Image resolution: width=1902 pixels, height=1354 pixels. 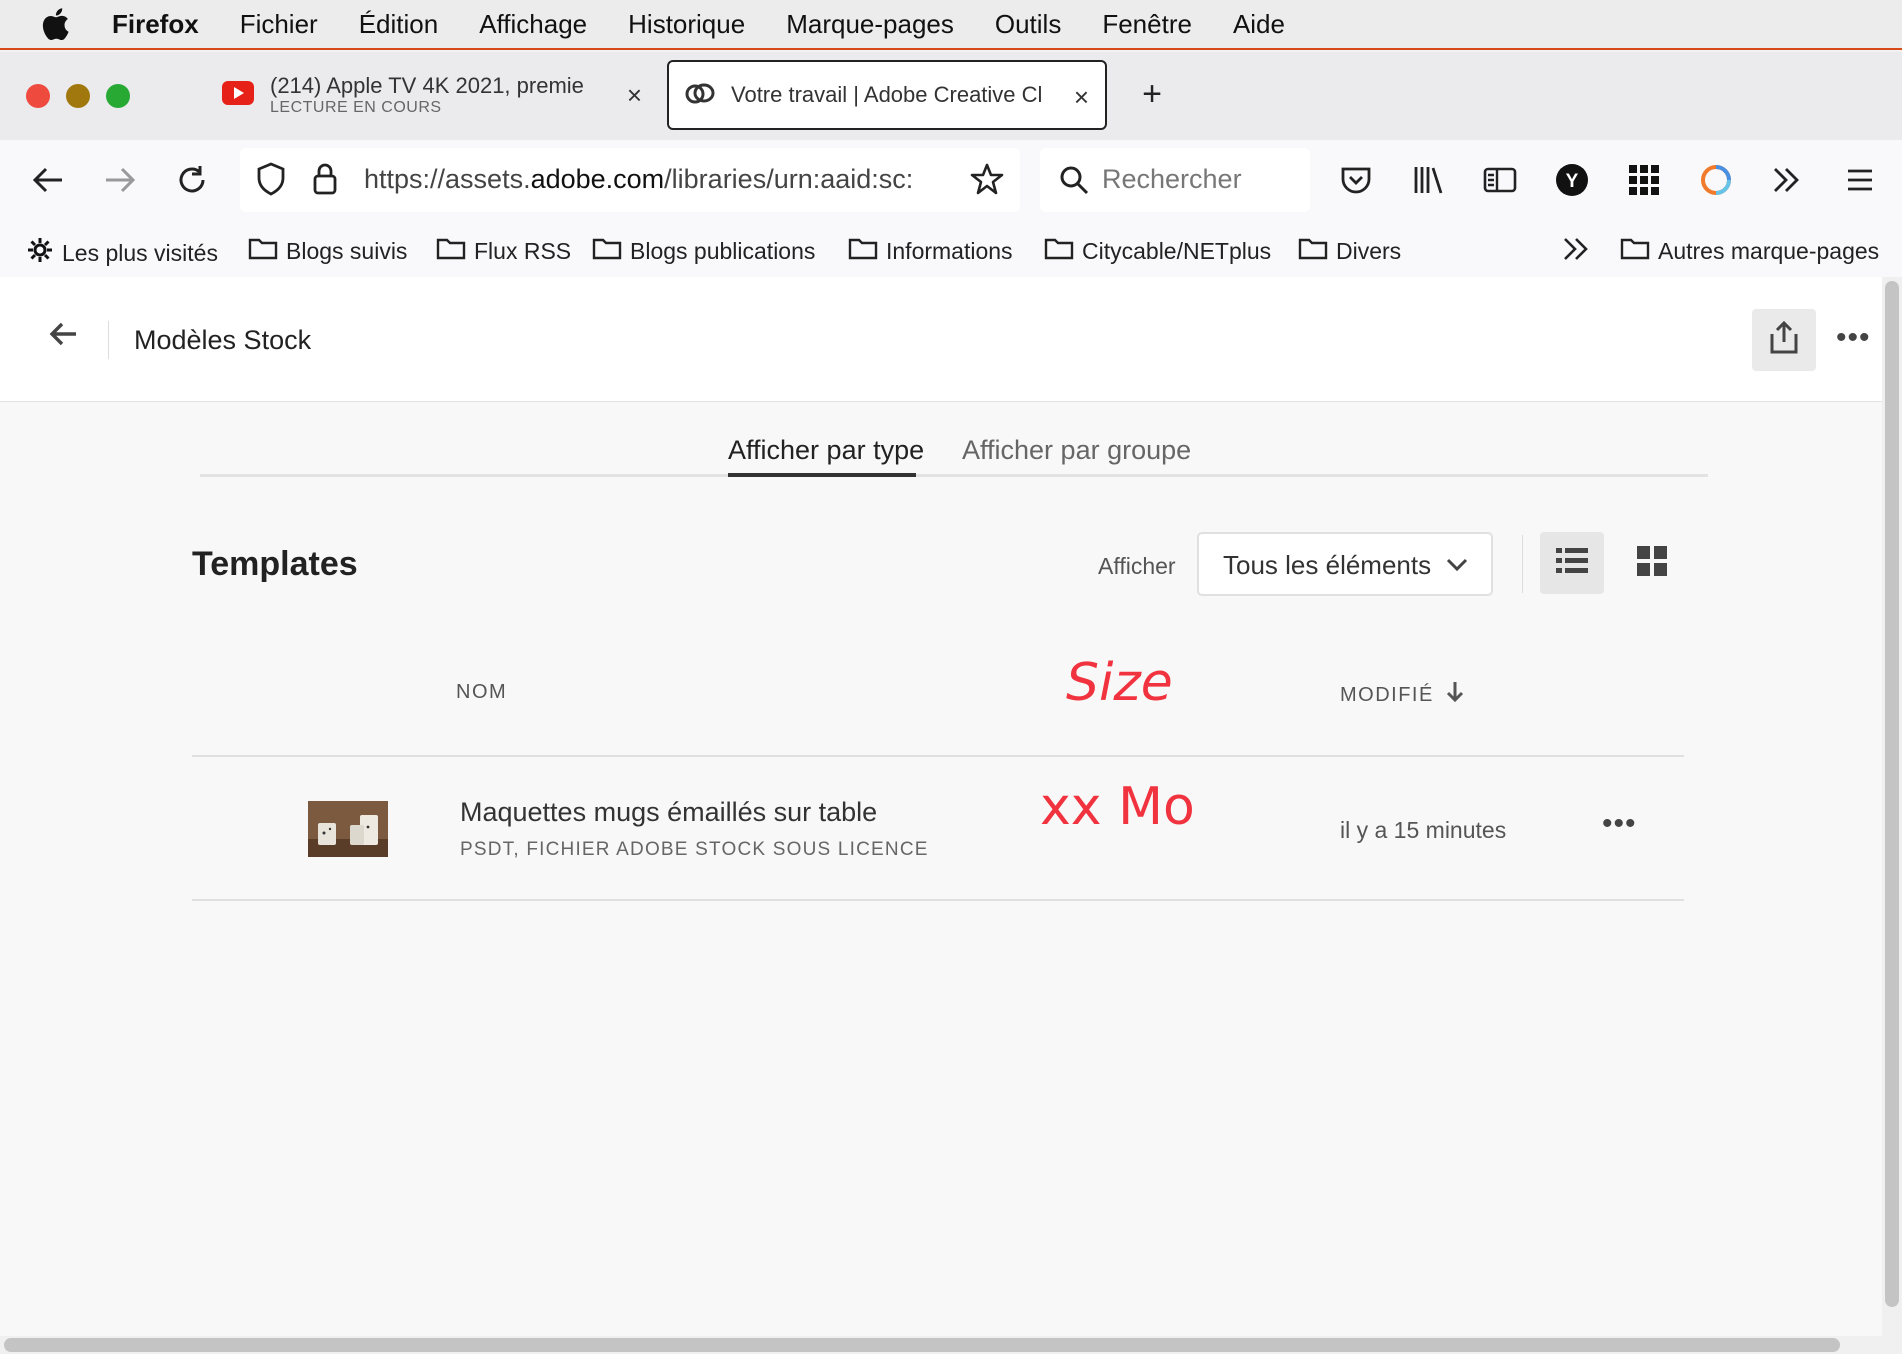 I want to click on menu-app-name: Firefox, so click(x=155, y=24).